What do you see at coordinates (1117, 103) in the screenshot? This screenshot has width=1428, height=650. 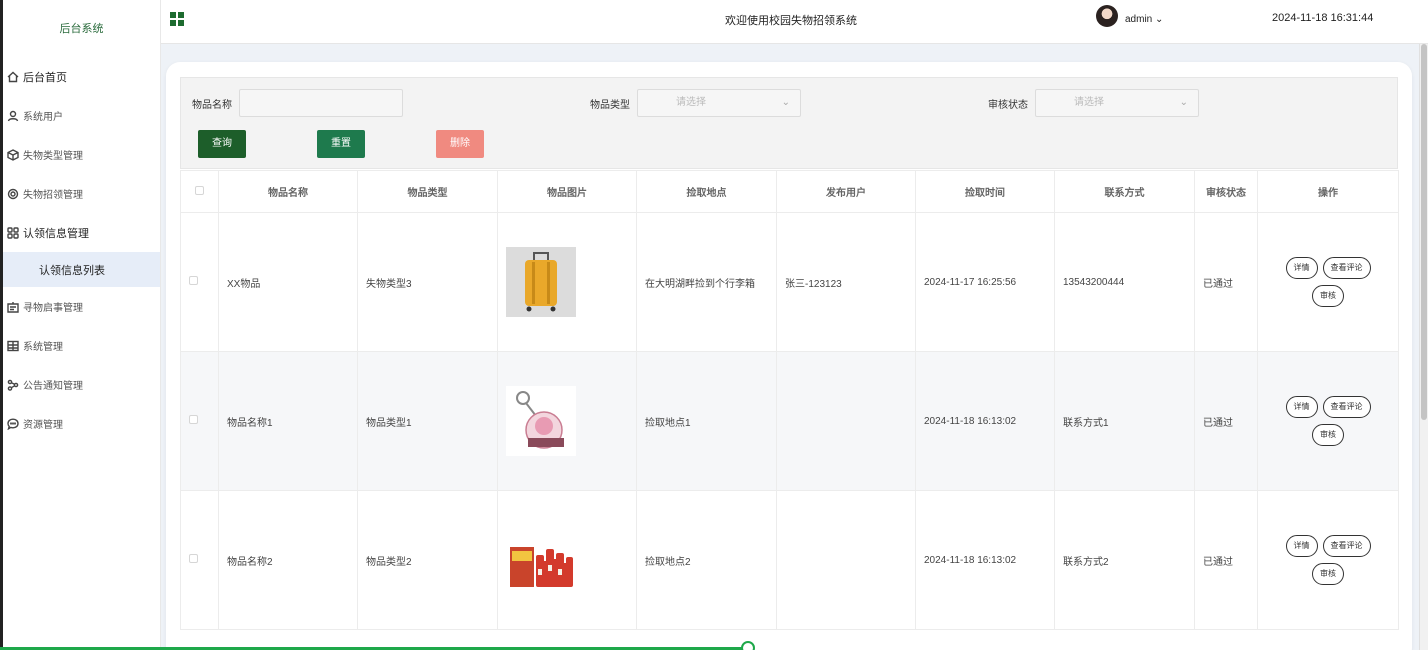 I see `status-select: 请选择 ⌄` at bounding box center [1117, 103].